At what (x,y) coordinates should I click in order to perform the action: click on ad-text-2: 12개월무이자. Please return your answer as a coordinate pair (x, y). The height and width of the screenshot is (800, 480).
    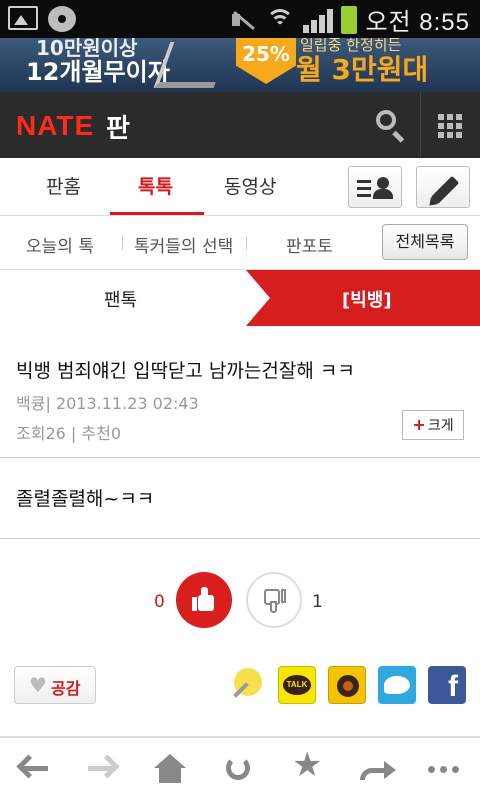
    Looking at the image, I should click on (98, 72).